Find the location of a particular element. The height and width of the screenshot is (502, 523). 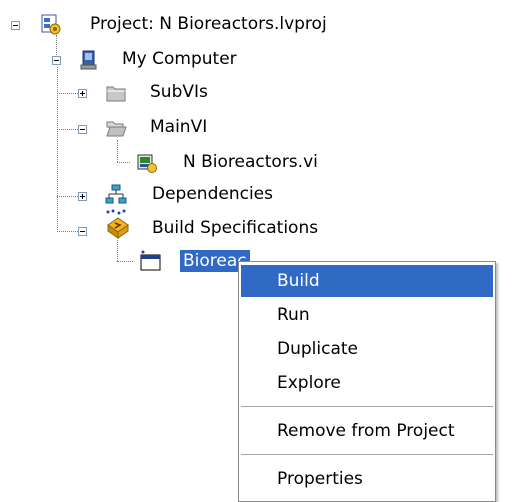

application-build-icon is located at coordinates (150, 260).